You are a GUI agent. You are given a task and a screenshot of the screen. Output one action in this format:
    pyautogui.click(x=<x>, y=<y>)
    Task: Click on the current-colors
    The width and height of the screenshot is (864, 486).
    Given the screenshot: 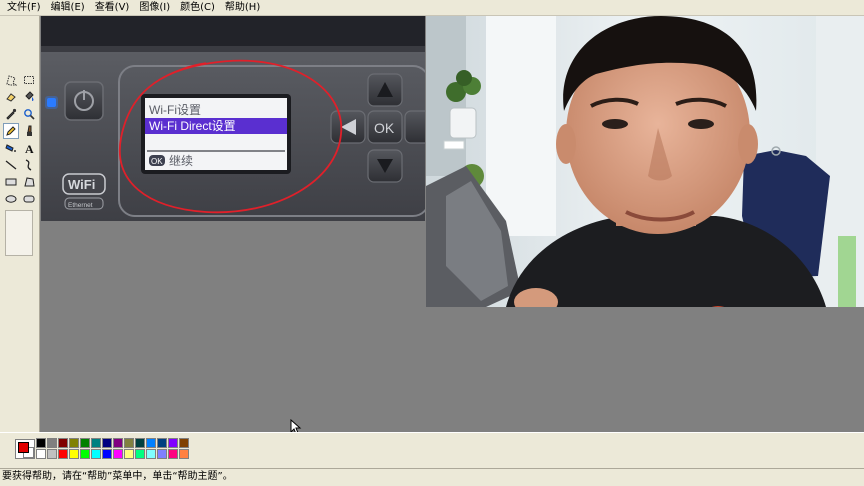 What is the action you would take?
    pyautogui.click(x=25, y=449)
    